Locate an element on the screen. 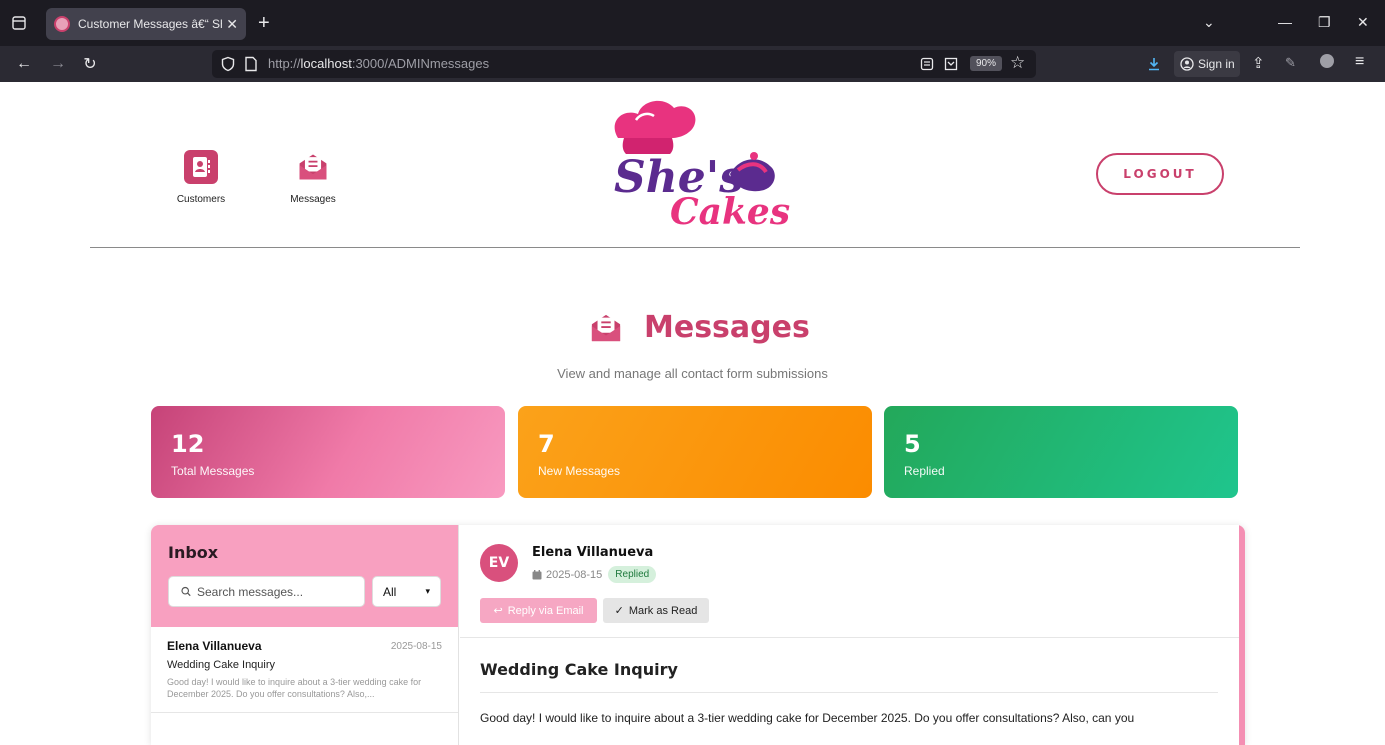 The width and height of the screenshot is (1385, 745). inbox-pane: Inbox All ▾ Elena Villanueva 2025-08-15 is located at coordinates (305, 635).